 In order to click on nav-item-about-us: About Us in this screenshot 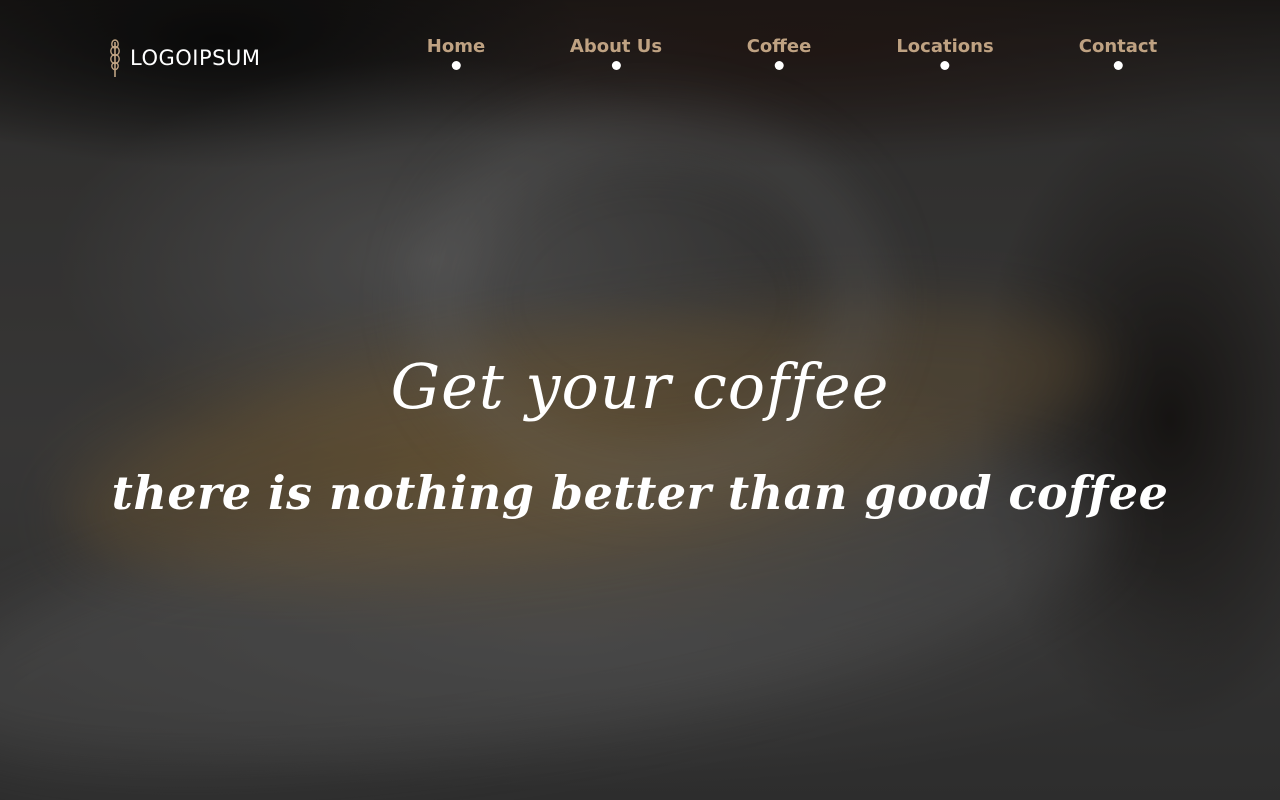, I will do `click(616, 52)`.